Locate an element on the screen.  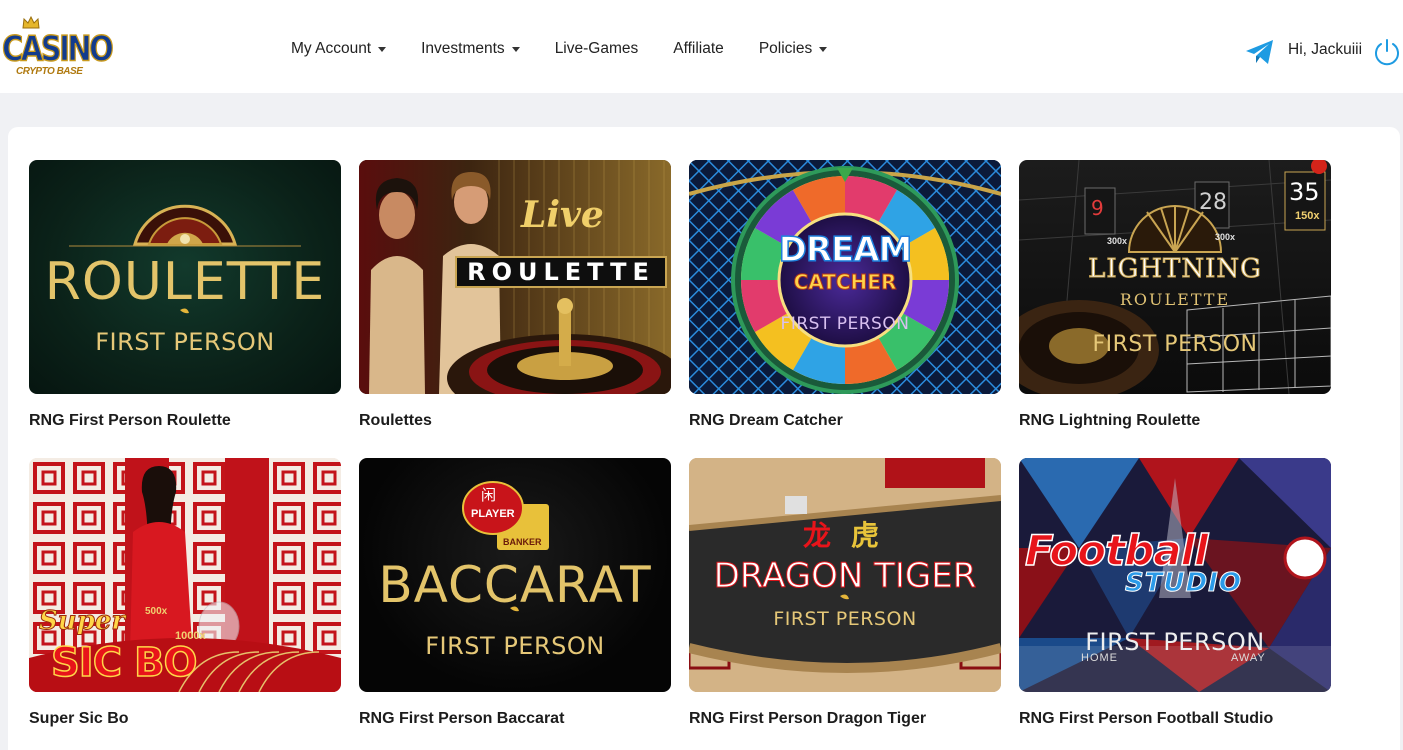
art-multiplier-a: 300x is located at coordinates (1117, 241).